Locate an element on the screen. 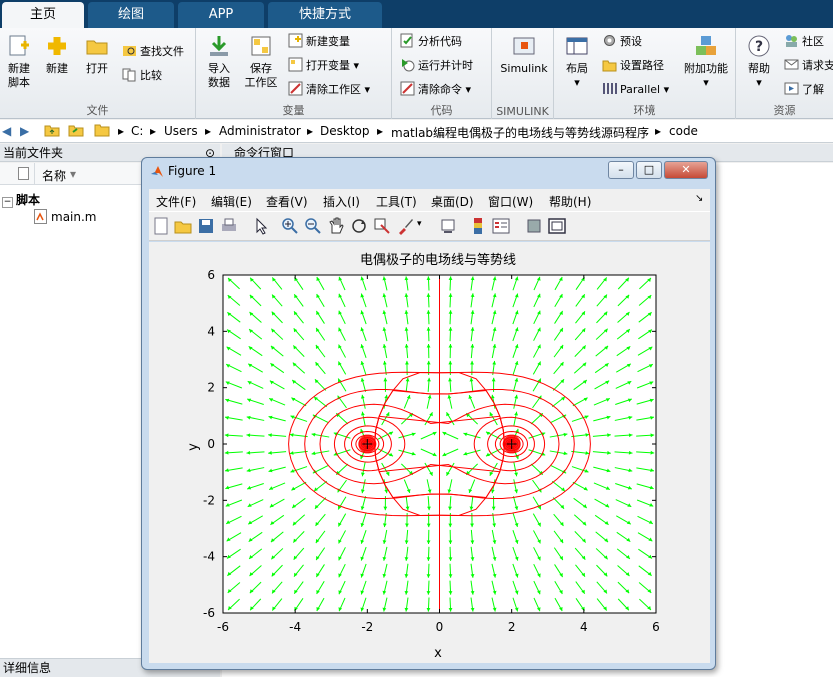 Image resolution: width=833 pixels, height=677 pixels. edit-plot-icon is located at coordinates (261, 226).